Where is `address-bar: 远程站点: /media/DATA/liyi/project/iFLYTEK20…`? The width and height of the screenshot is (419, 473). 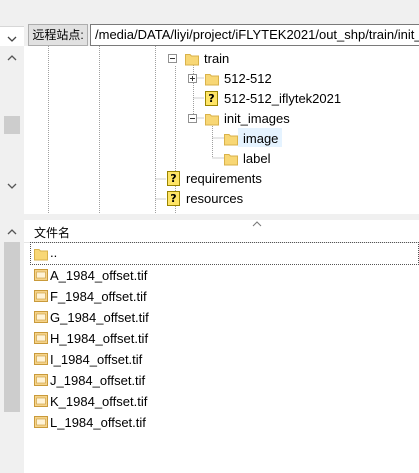 address-bar: 远程站点: /media/DATA/liyi/project/iFLYTEK20… is located at coordinates (209, 23).